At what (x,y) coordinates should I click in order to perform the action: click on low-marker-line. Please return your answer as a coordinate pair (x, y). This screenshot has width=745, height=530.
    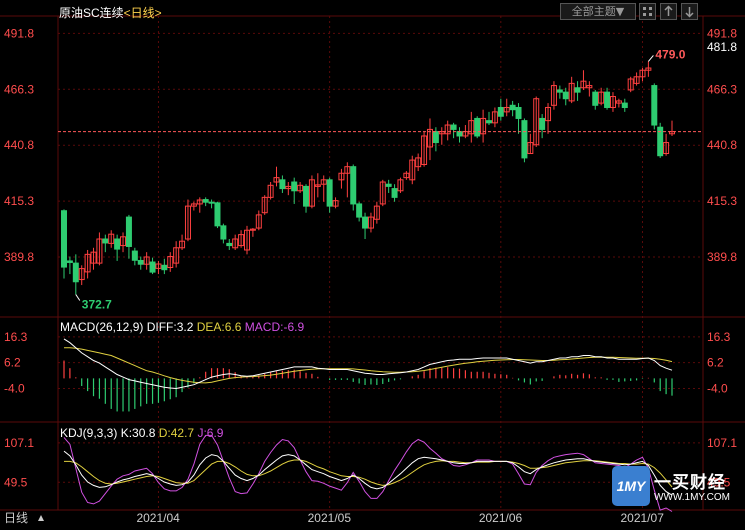
    Looking at the image, I should click on (78, 297).